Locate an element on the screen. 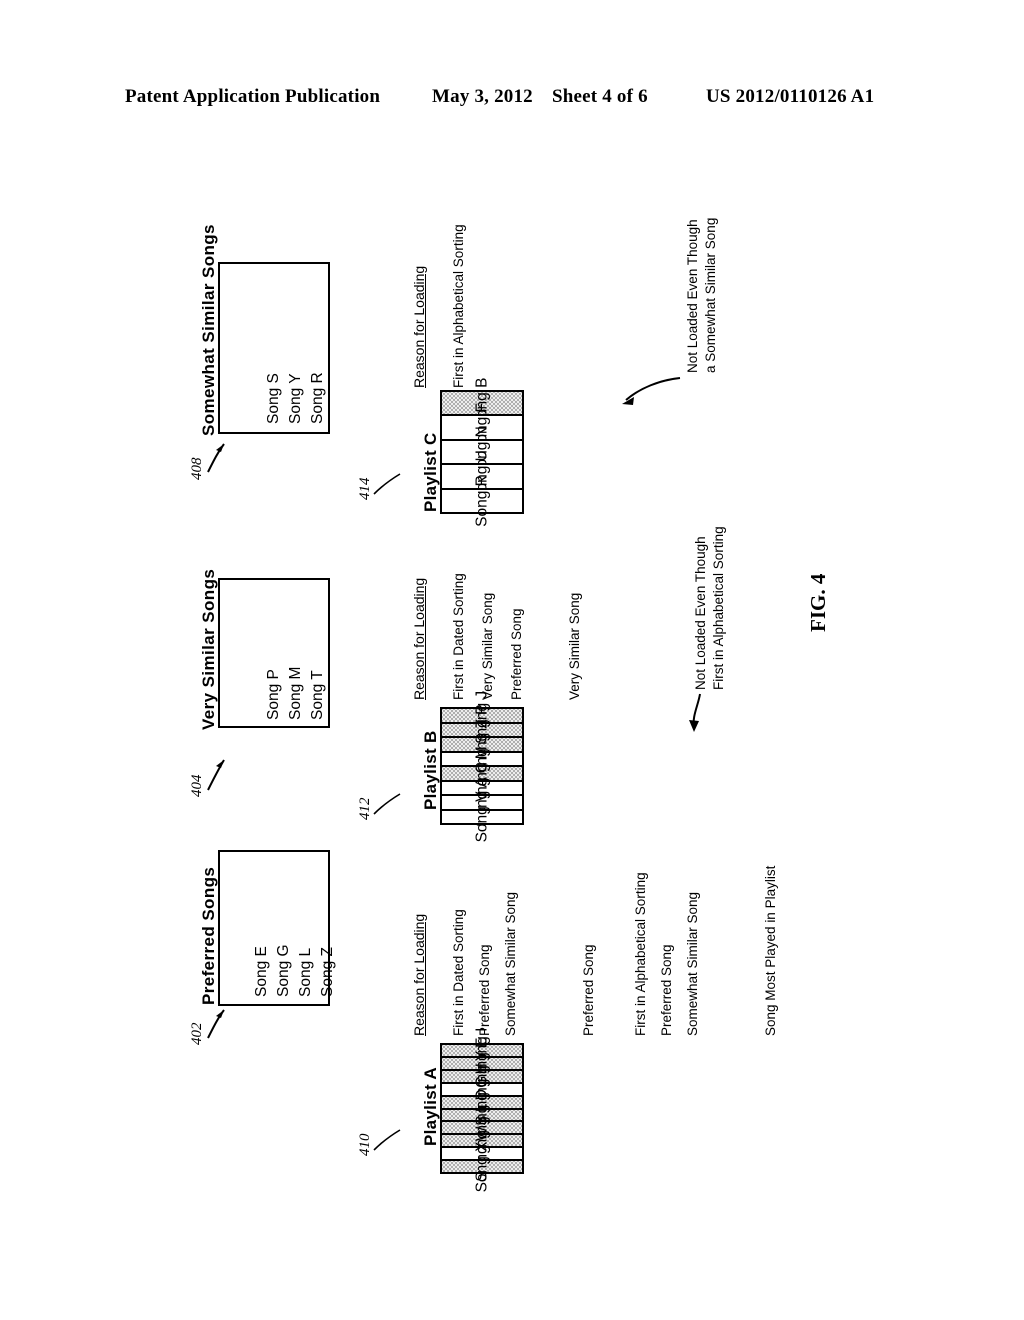 Image resolution: width=1024 pixels, height=1320 pixels. source-song: Song S is located at coordinates (273, 398).